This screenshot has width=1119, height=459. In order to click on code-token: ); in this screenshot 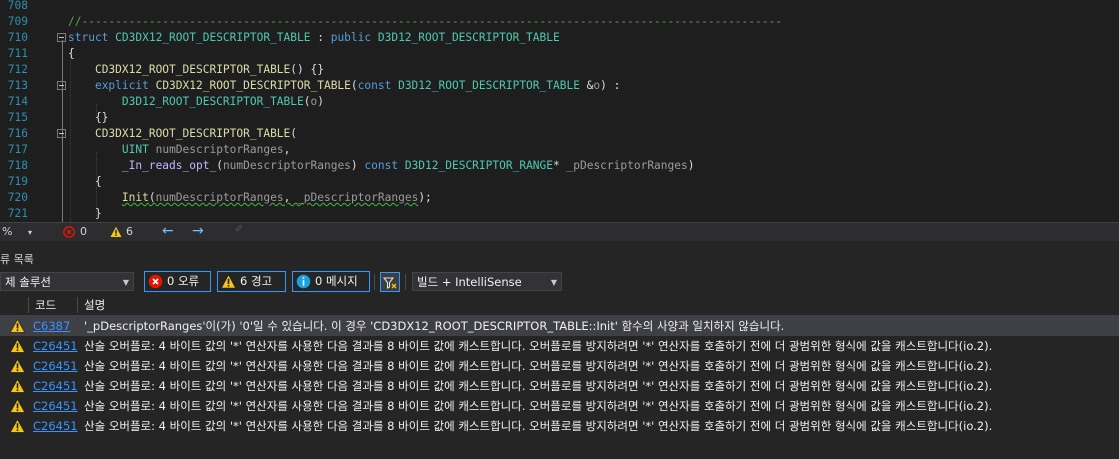, I will do `click(425, 197)`.